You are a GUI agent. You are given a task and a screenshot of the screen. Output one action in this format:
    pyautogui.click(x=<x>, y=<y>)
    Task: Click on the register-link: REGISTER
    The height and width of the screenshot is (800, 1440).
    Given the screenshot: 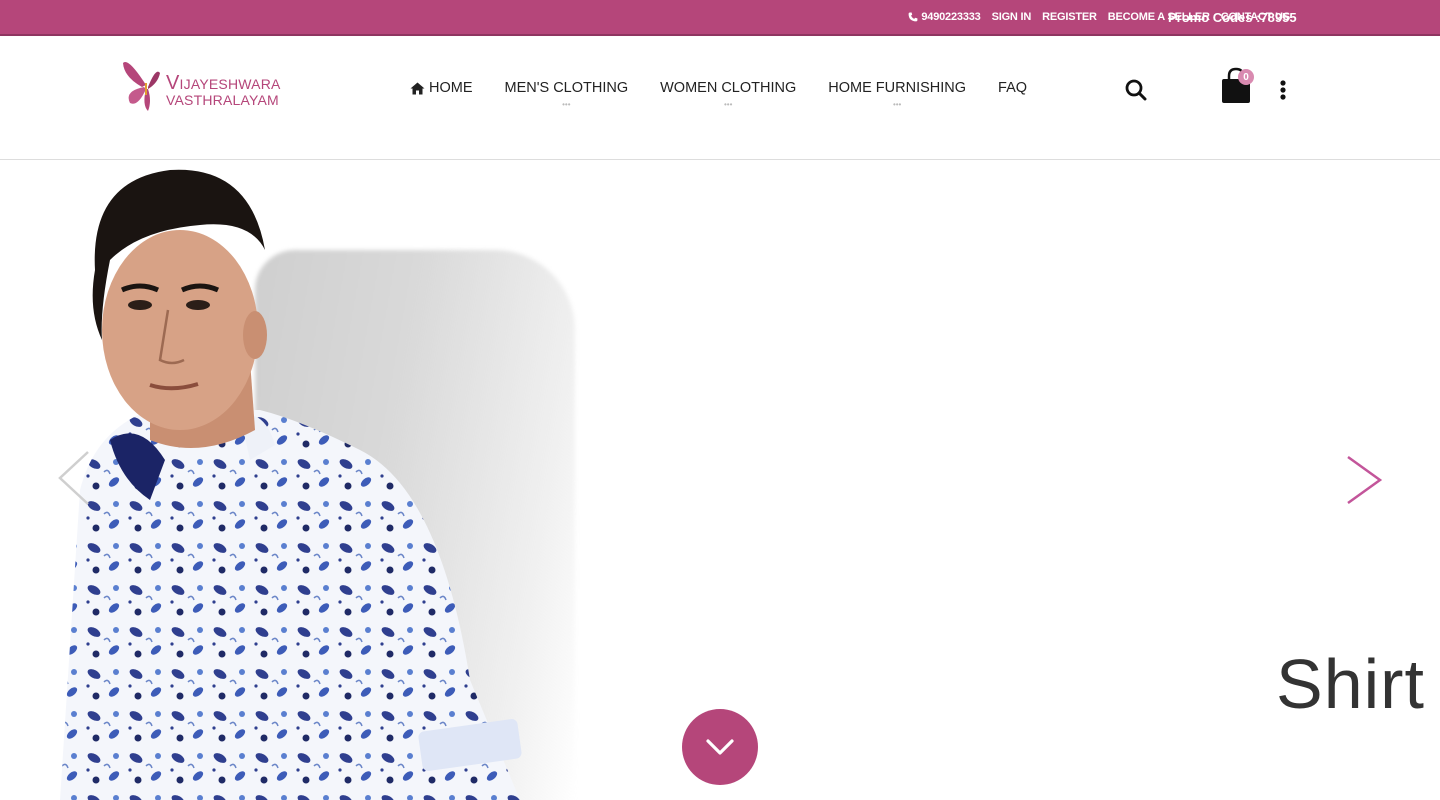 What is the action you would take?
    pyautogui.click(x=1069, y=17)
    